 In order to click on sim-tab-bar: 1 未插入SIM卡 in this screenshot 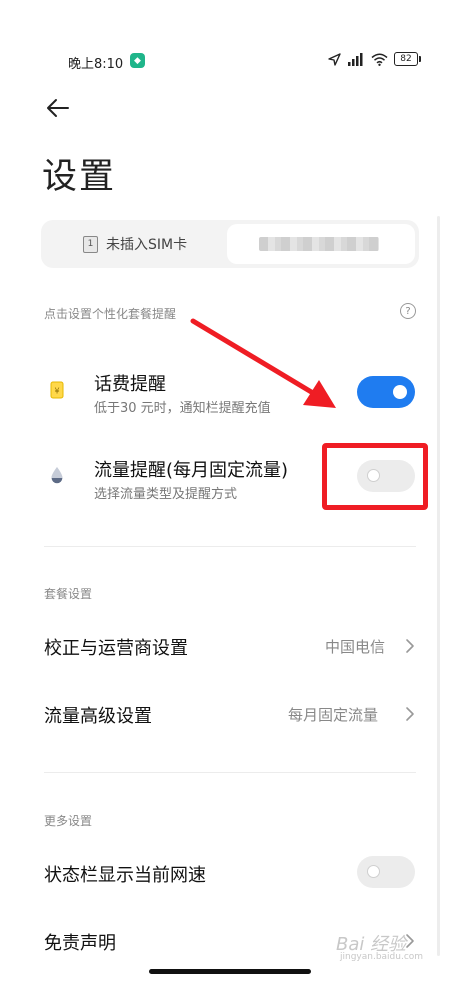, I will do `click(230, 244)`.